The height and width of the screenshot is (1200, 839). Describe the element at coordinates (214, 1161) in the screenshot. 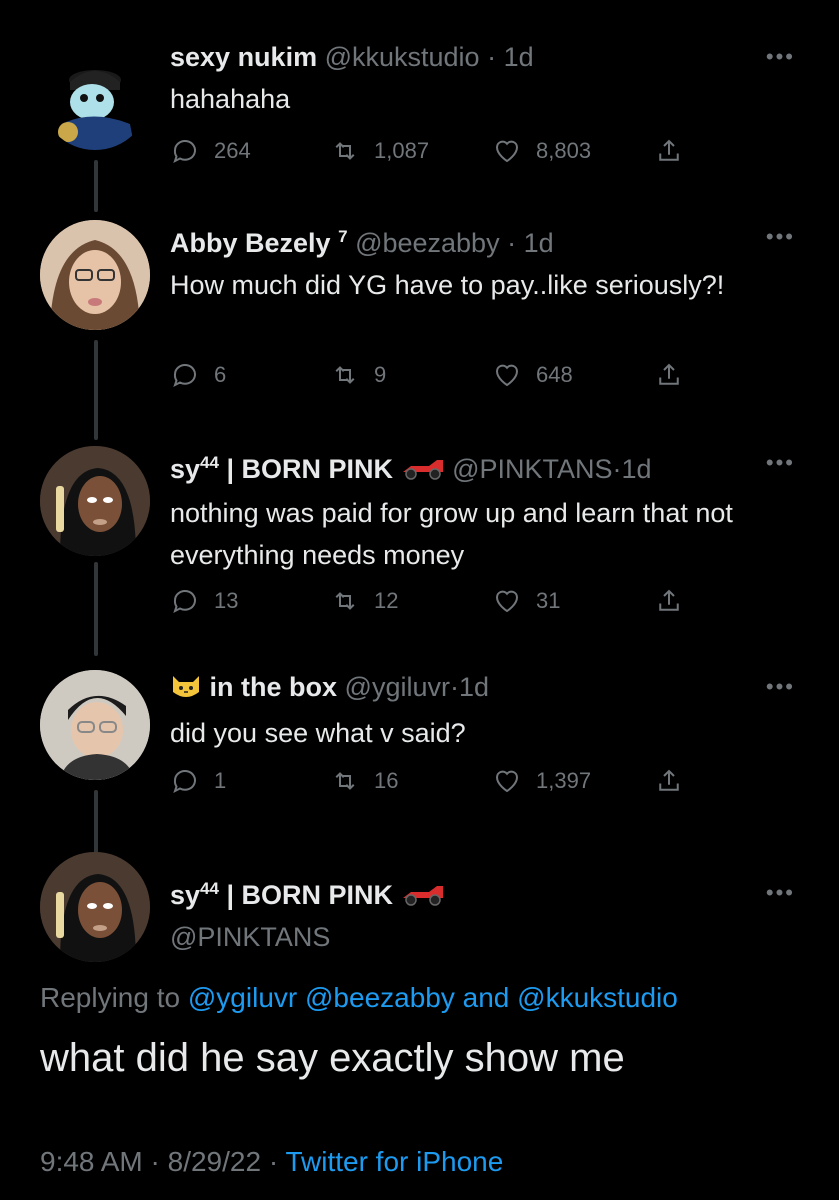

I see `tweet-date: 8/29/22` at that location.